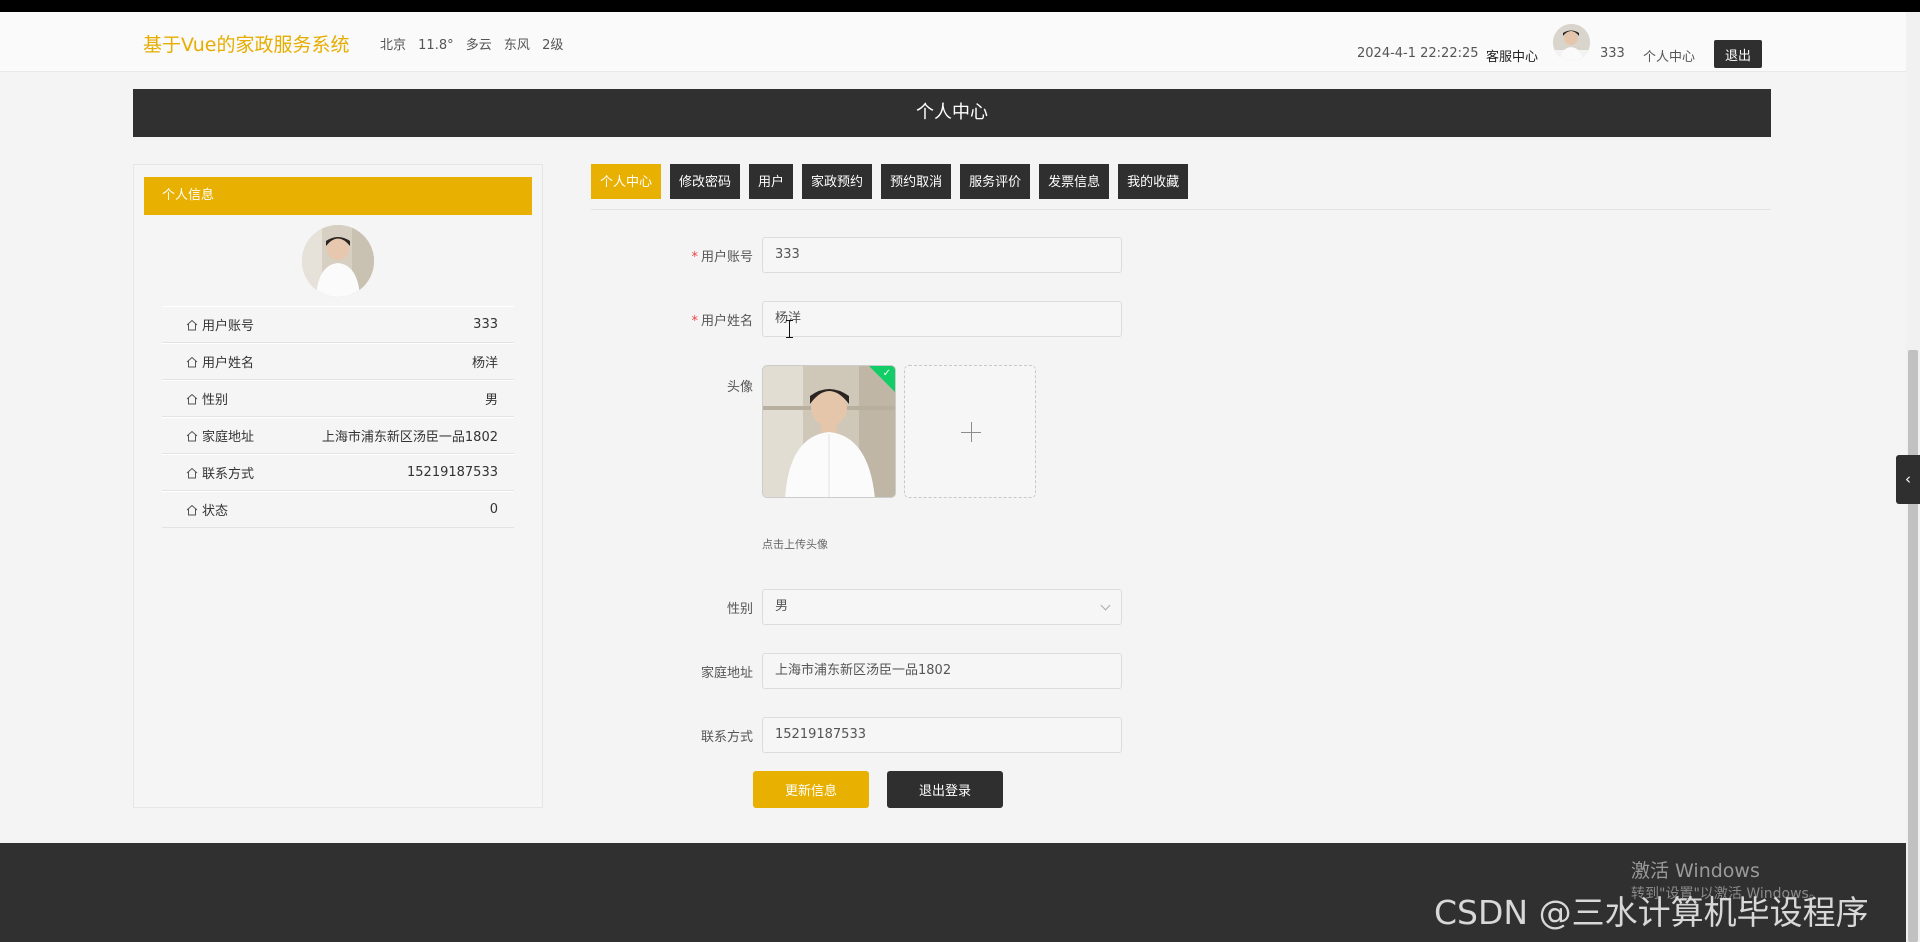  I want to click on gender-select-value: 男, so click(782, 606).